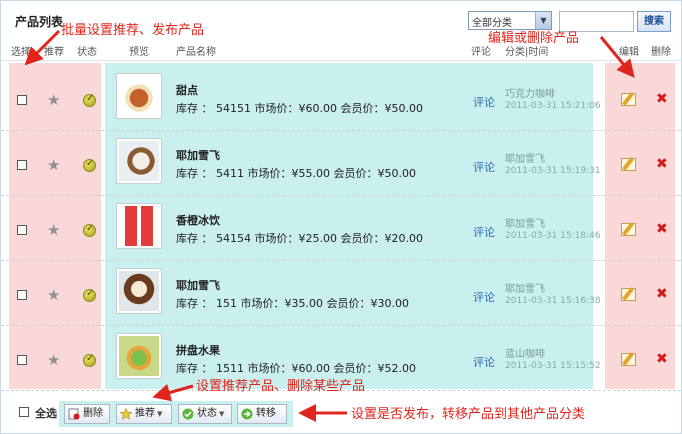 This screenshot has height=434, width=682. Describe the element at coordinates (281, 386) in the screenshot. I see `annotation-recommend: 设置推荐产品、删除某些产品` at that location.